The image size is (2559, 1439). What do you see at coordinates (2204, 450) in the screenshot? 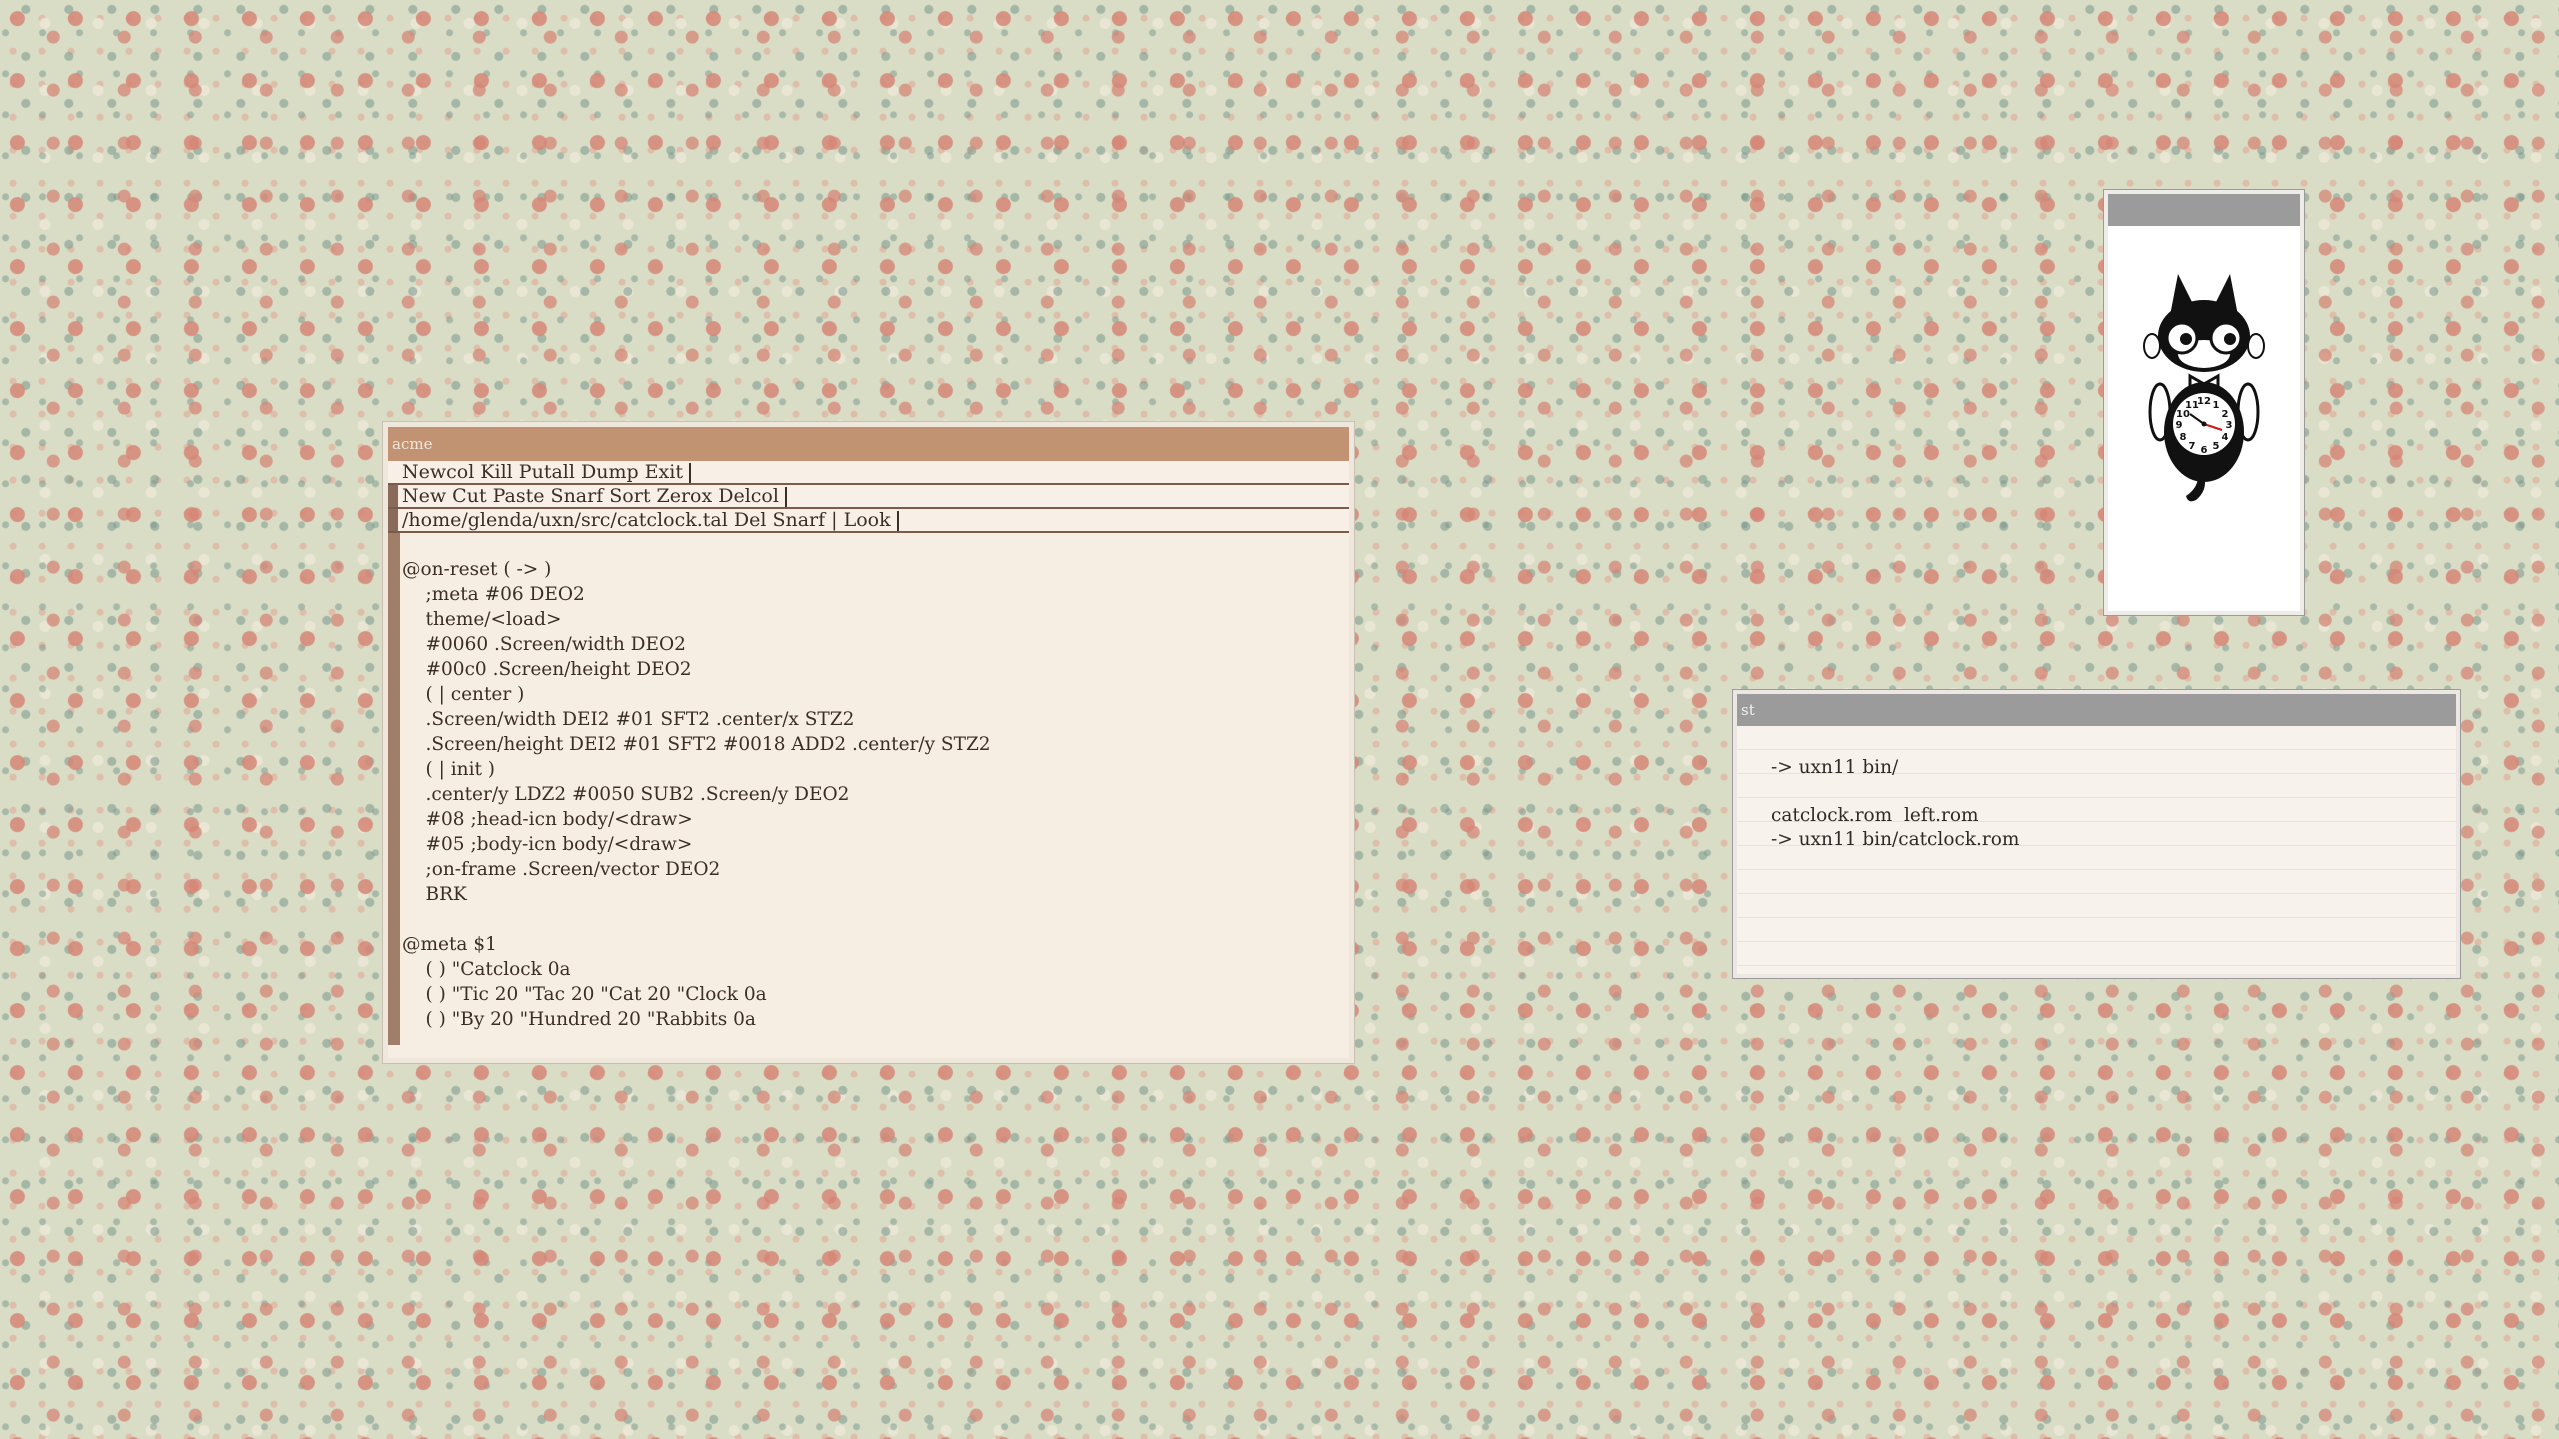
I see `clock-number-6: 6` at bounding box center [2204, 450].